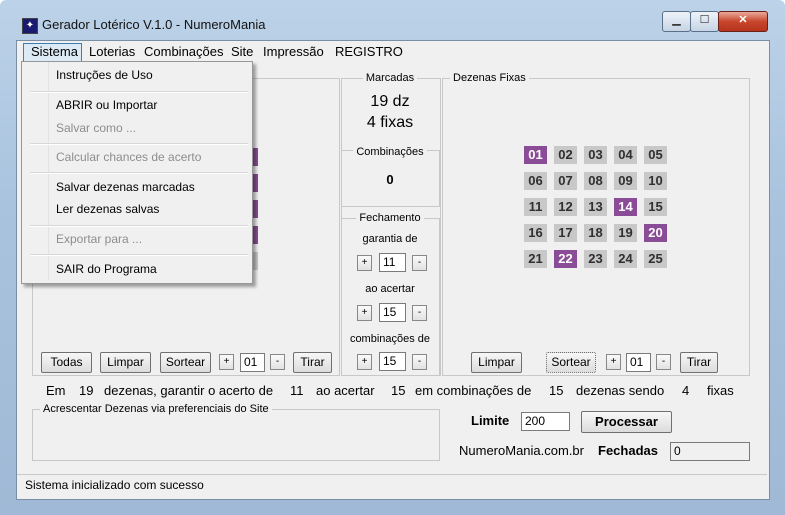 The image size is (785, 515). What do you see at coordinates (565, 155) in the screenshot?
I see `number-02: 02` at bounding box center [565, 155].